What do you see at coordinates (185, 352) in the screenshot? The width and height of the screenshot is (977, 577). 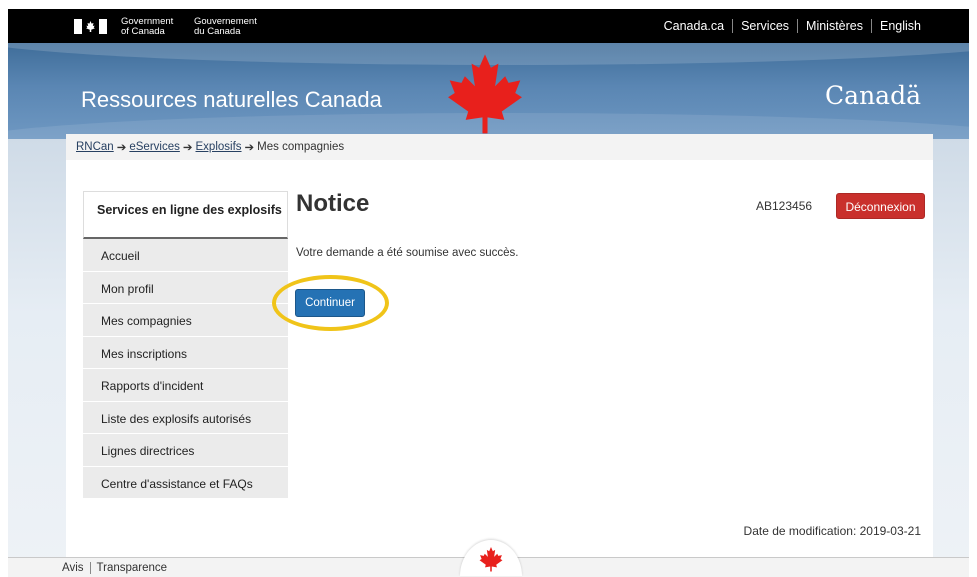 I see `sidebar-item-mes-inscriptions: Mes inscriptions` at bounding box center [185, 352].